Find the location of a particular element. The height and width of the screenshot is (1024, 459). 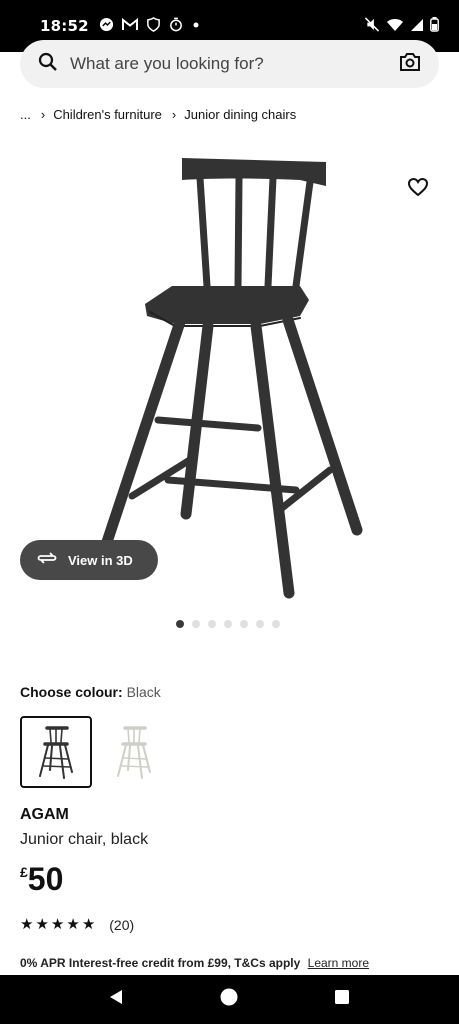

rating: ★ ★ ★ ★ ★ (20) is located at coordinates (77, 925).